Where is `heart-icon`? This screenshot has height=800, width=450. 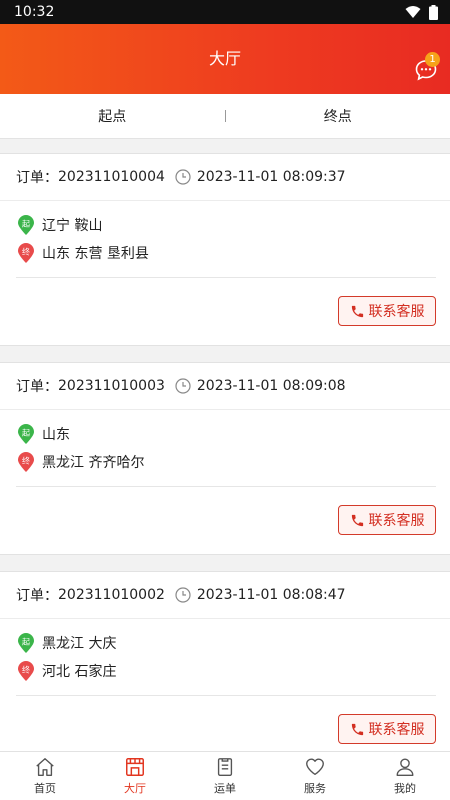
heart-icon is located at coordinates (315, 767).